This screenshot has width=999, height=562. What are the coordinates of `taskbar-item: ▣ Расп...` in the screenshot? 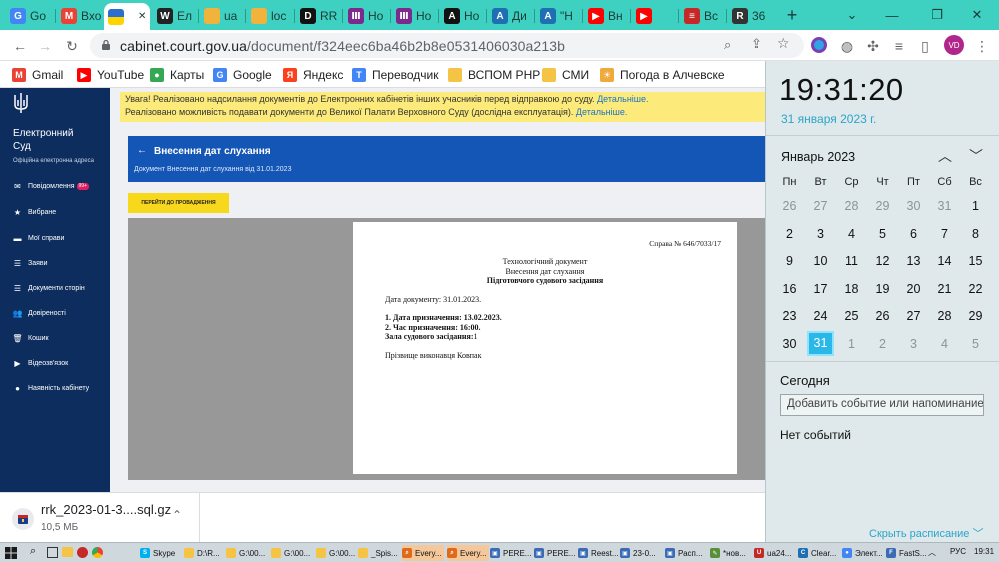 It's located at (686, 553).